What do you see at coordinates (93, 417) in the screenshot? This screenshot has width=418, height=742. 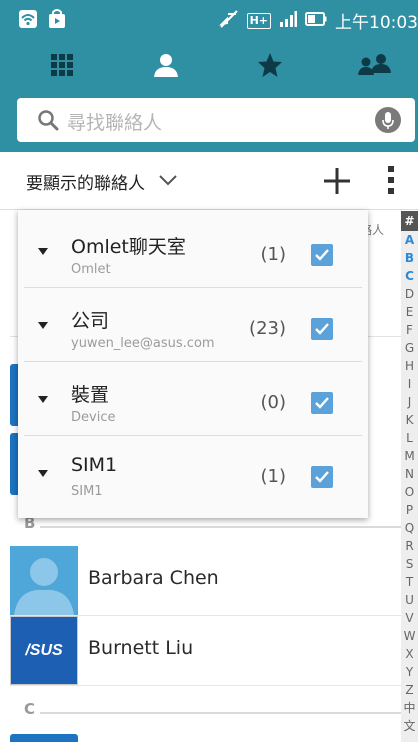 I see `account-type: Device` at bounding box center [93, 417].